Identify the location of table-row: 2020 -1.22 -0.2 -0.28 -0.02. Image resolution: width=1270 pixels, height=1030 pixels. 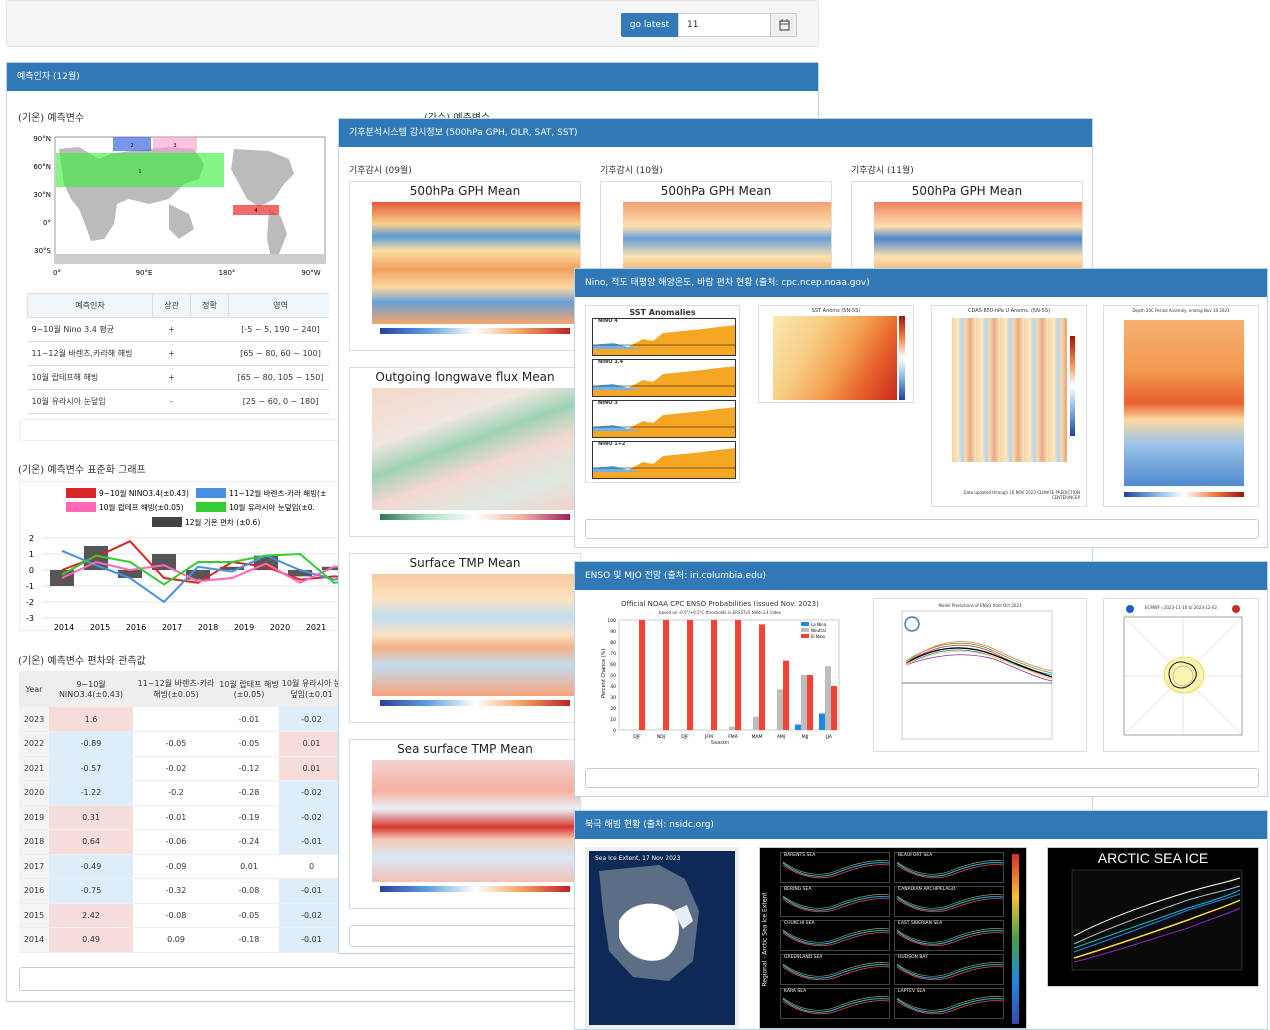
(181, 793).